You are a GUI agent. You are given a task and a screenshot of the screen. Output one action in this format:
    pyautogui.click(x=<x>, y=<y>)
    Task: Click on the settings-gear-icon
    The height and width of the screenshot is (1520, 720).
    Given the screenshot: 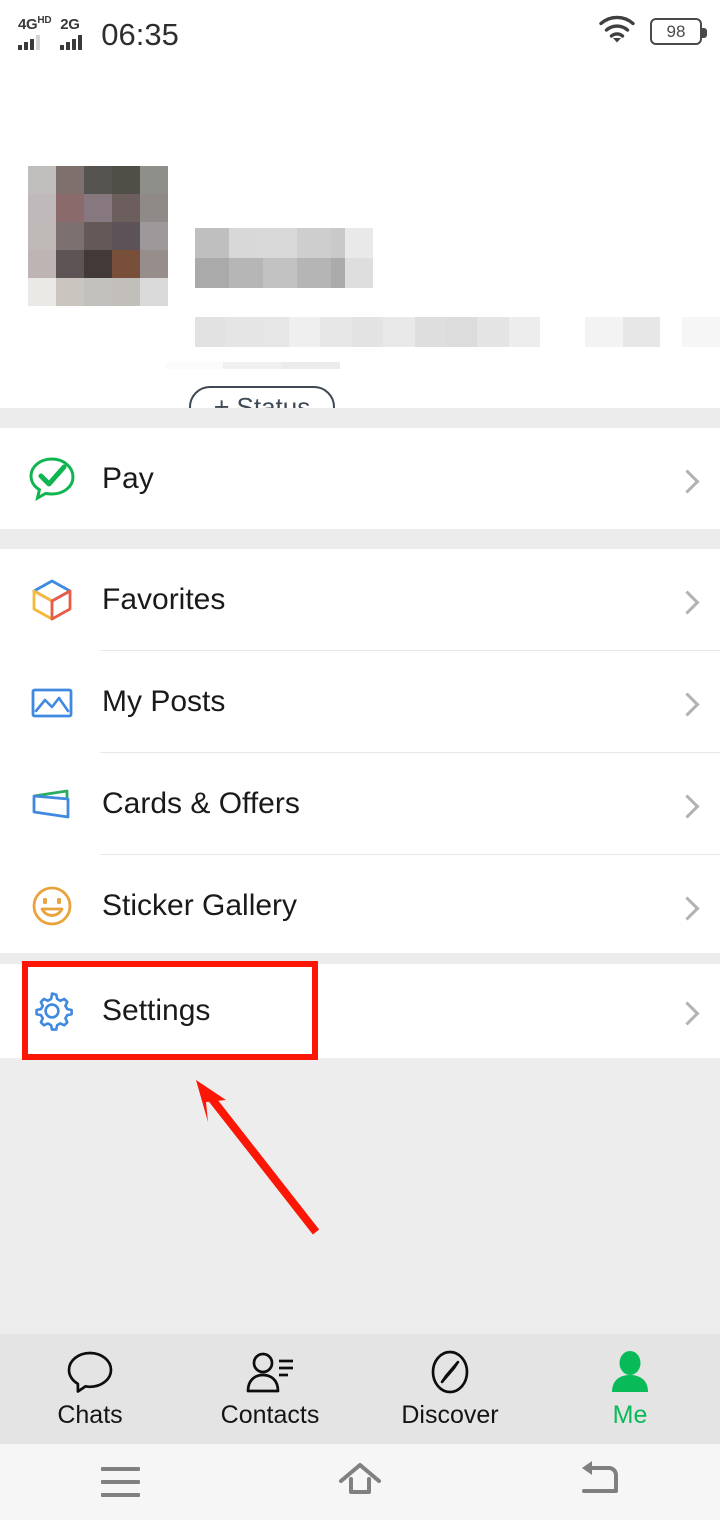 What is the action you would take?
    pyautogui.click(x=52, y=1011)
    